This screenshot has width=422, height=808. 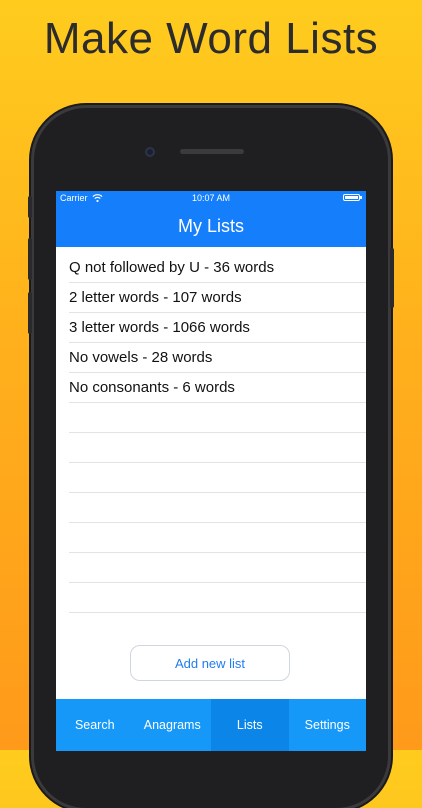 I want to click on mute-switch, so click(x=30, y=207).